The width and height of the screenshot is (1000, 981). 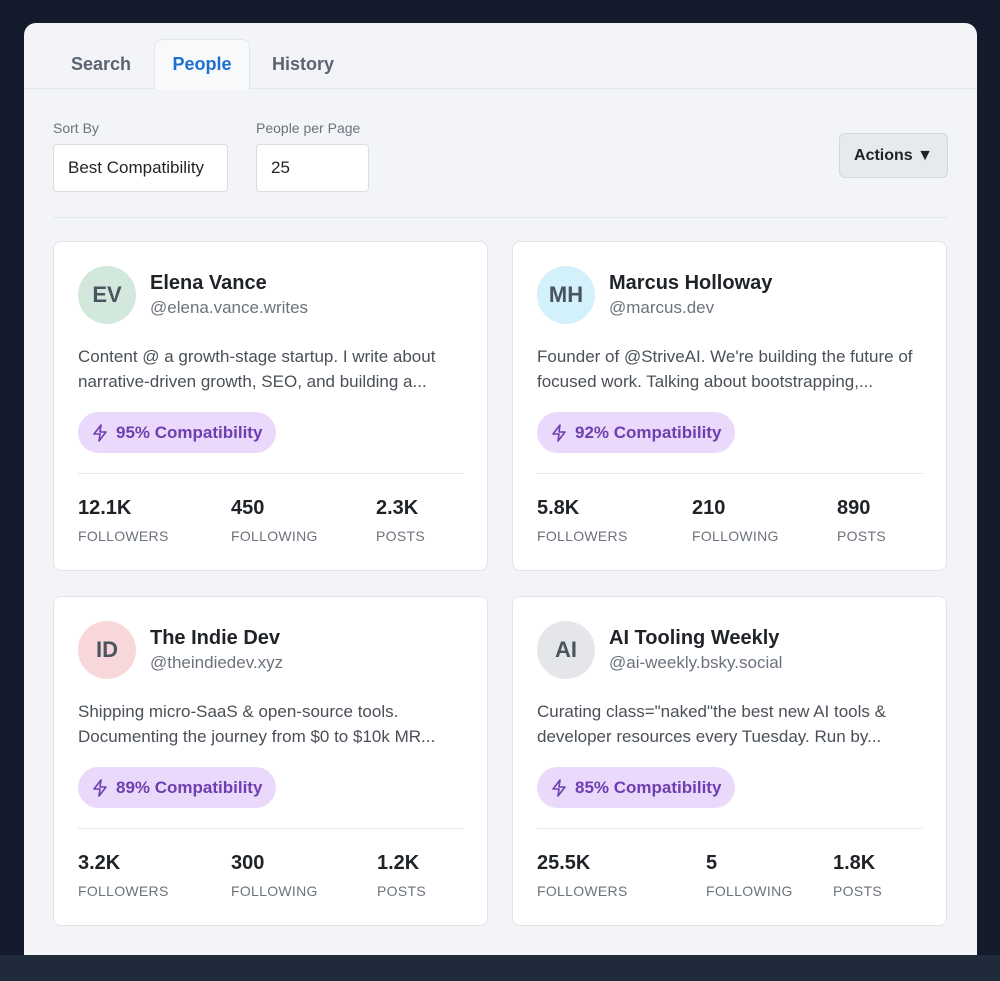 What do you see at coordinates (662, 307) in the screenshot?
I see `person-handle: @marcus.dev` at bounding box center [662, 307].